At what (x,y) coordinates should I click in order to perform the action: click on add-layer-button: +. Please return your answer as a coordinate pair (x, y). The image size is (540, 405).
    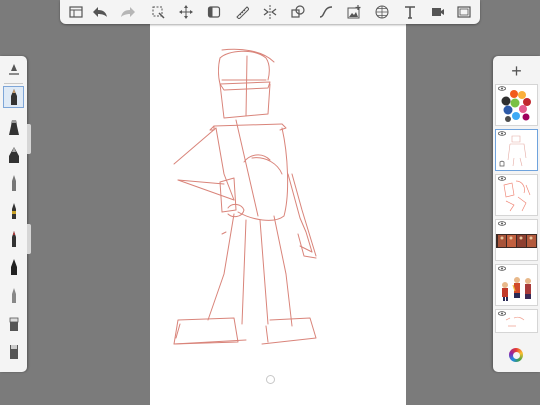
    Looking at the image, I should click on (516, 71).